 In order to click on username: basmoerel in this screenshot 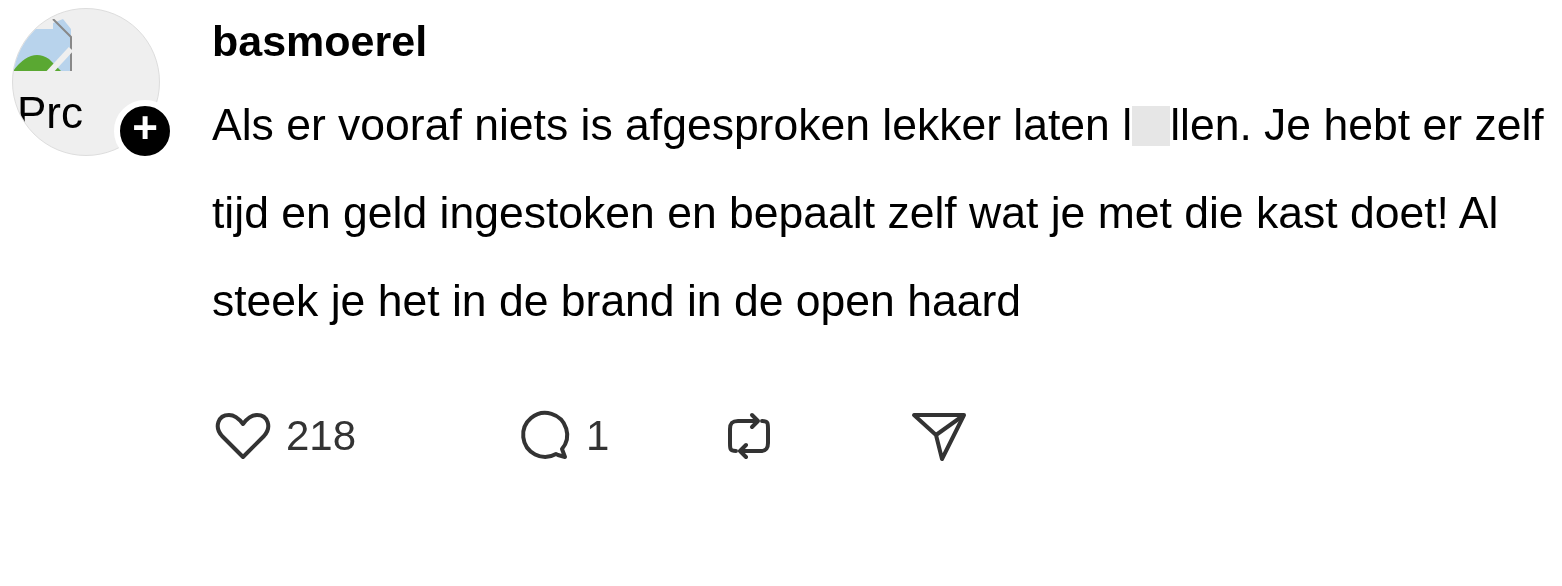, I will do `click(884, 41)`.